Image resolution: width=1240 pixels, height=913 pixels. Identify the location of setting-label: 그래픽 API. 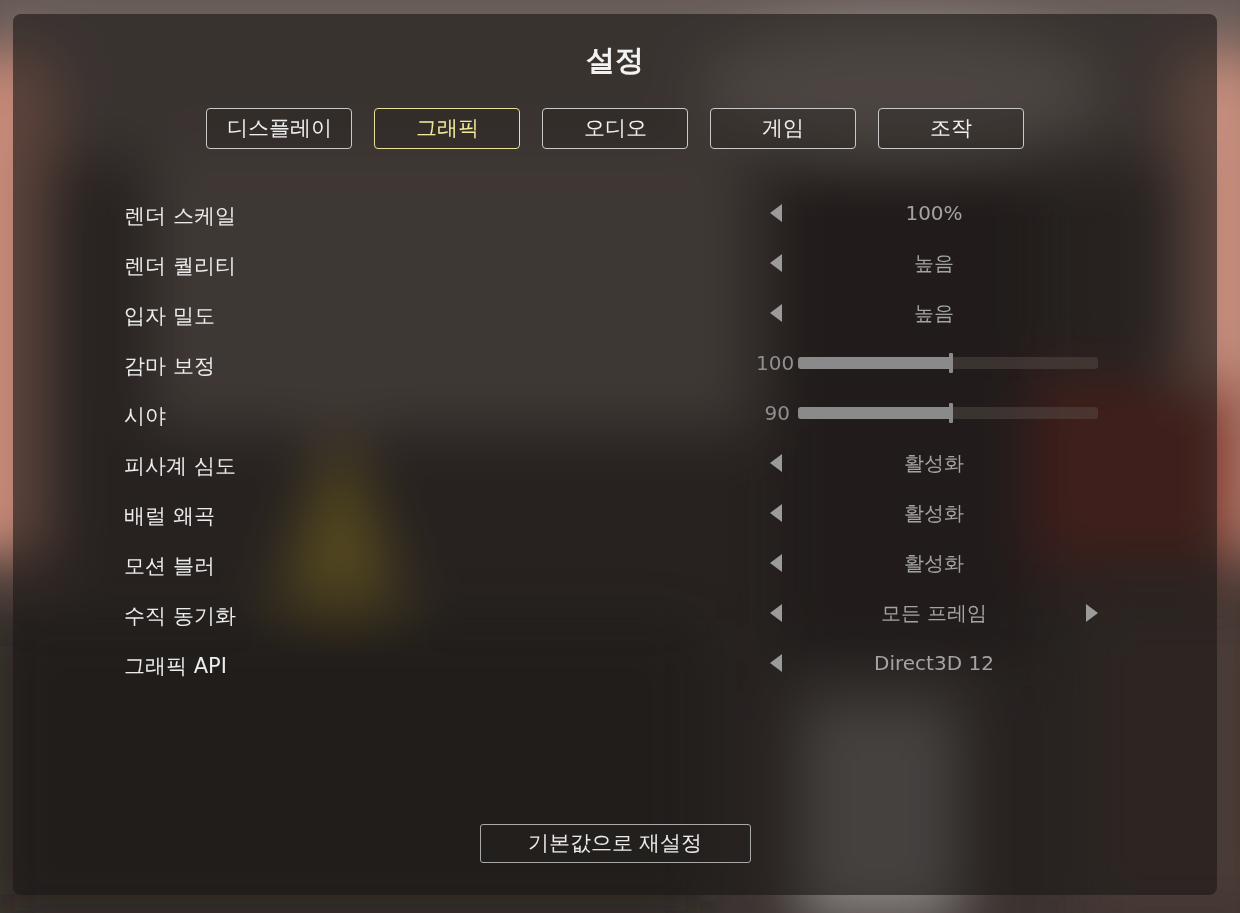
(176, 667).